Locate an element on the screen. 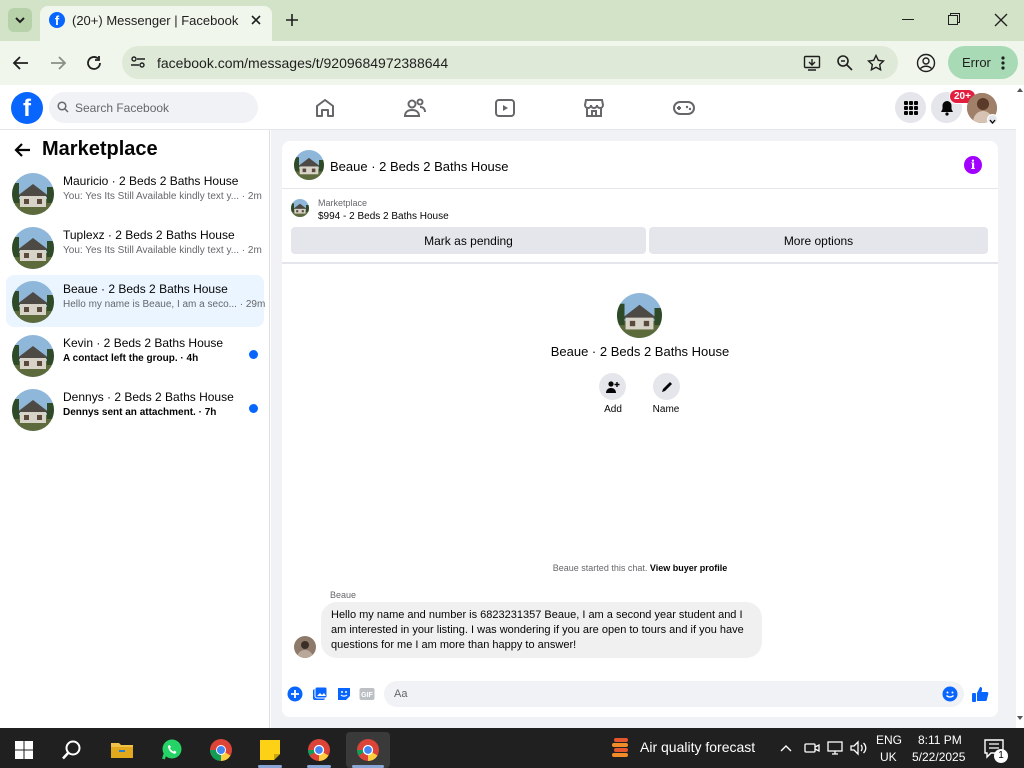  chat-header-avatar is located at coordinates (309, 165).